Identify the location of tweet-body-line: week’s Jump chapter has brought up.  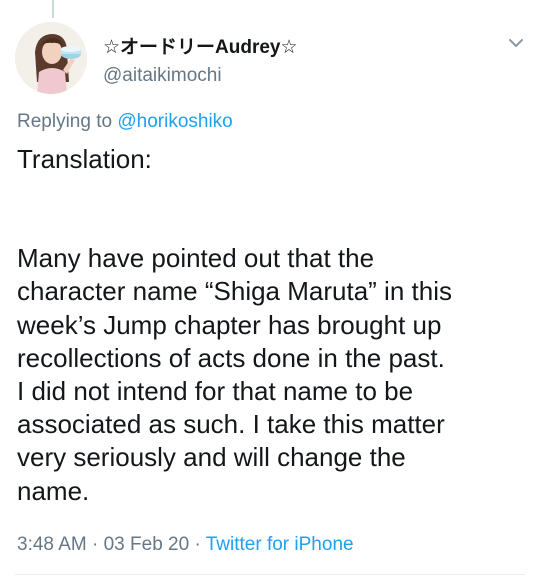
(229, 324).